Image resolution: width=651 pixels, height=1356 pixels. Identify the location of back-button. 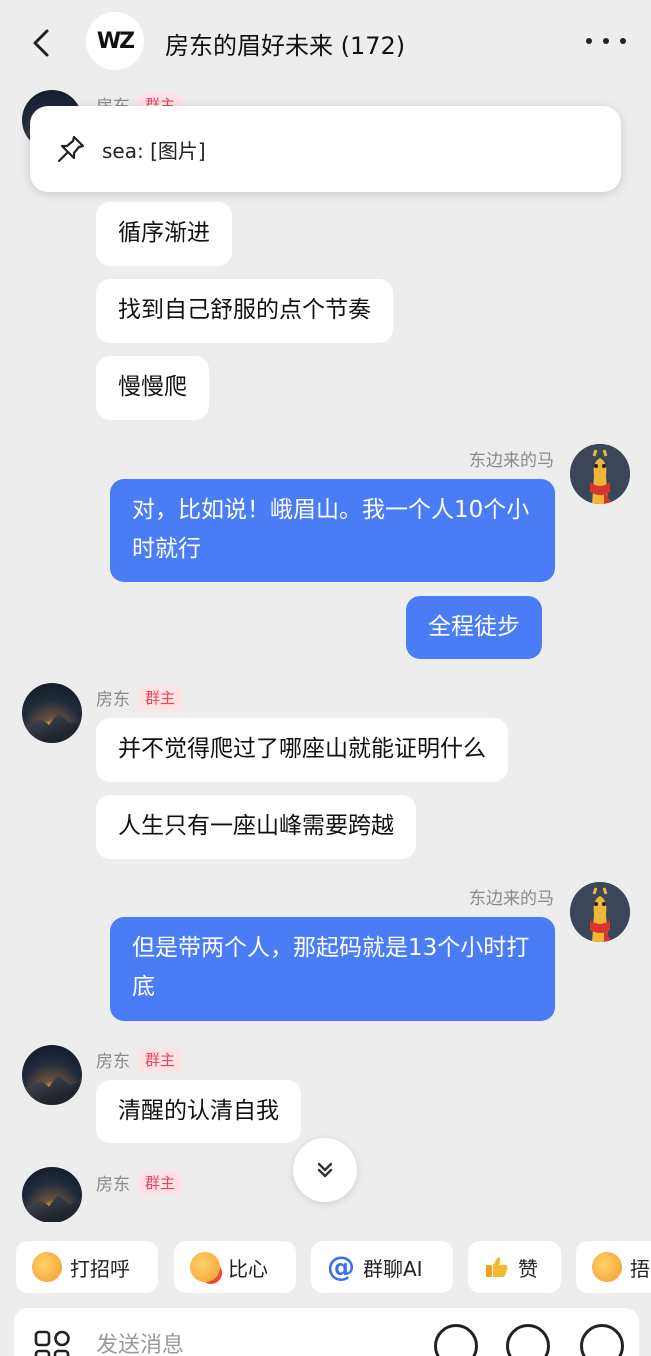
(41, 43).